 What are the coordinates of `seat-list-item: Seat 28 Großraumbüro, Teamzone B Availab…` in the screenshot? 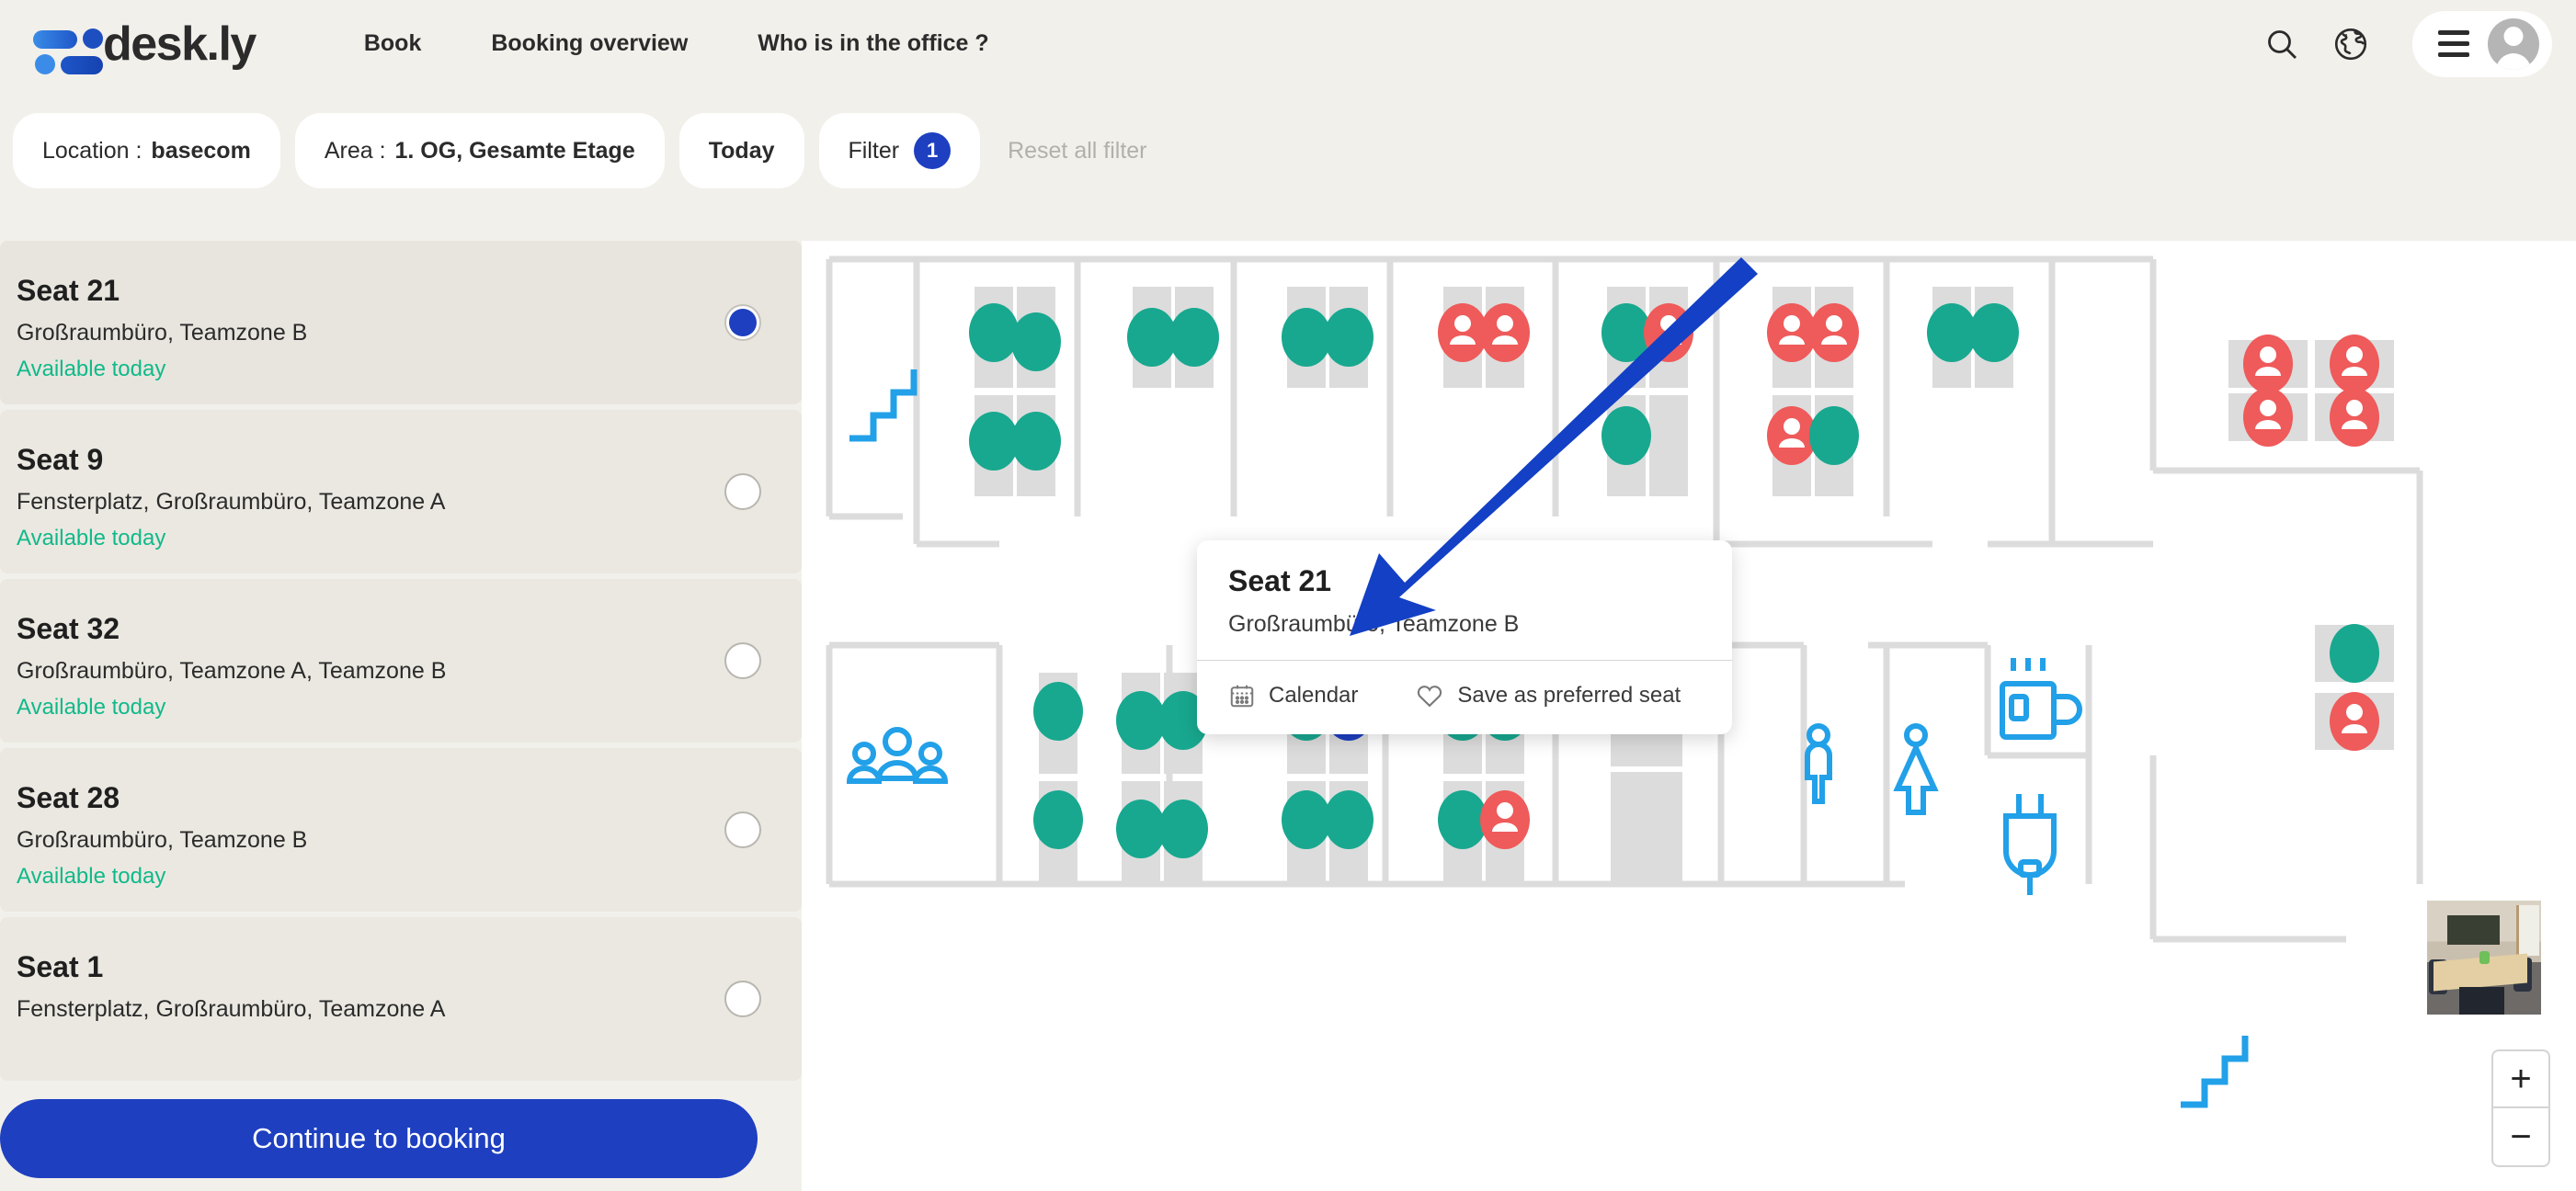 It's located at (401, 830).